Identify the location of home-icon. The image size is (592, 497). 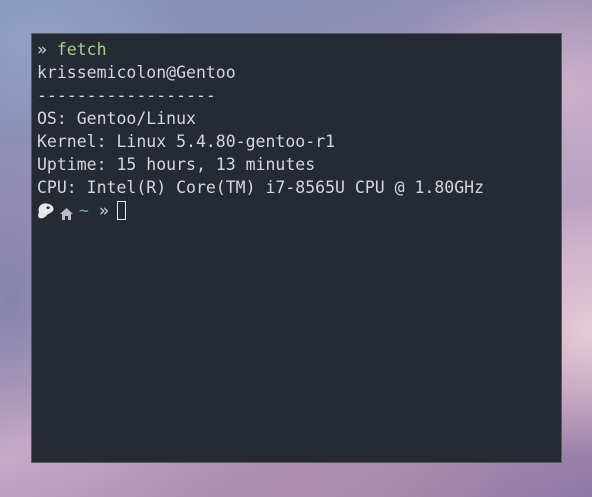
(66, 212).